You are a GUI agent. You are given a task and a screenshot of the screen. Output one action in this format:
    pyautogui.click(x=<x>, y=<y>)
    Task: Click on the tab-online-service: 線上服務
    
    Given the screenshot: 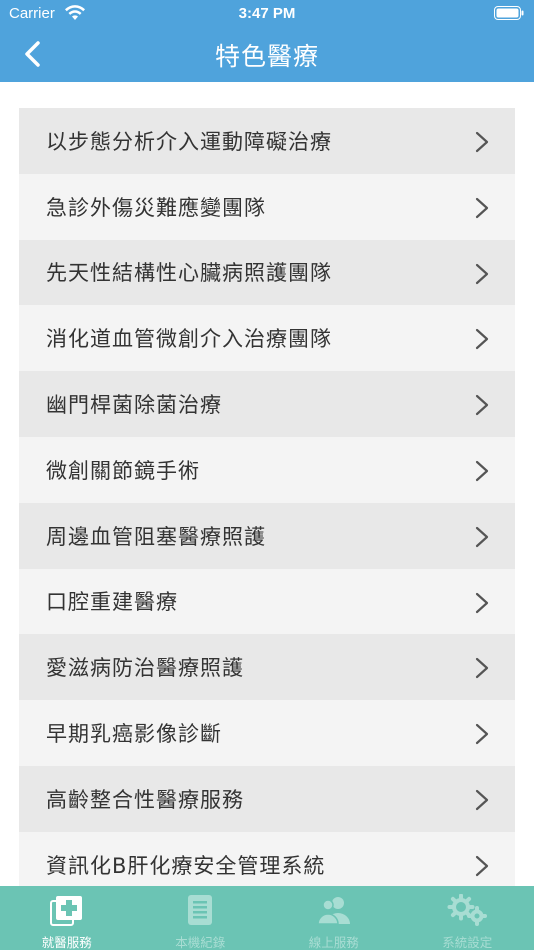 What is the action you would take?
    pyautogui.click(x=334, y=918)
    